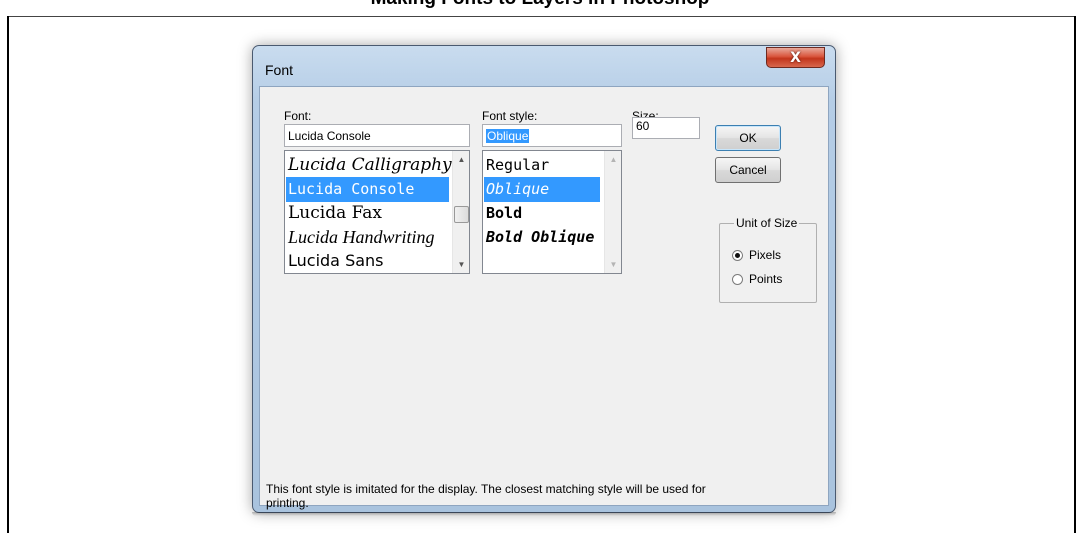 The image size is (1080, 533). What do you see at coordinates (543, 237) in the screenshot?
I see `style-list-item-bold-oblique: Bold Oblique` at bounding box center [543, 237].